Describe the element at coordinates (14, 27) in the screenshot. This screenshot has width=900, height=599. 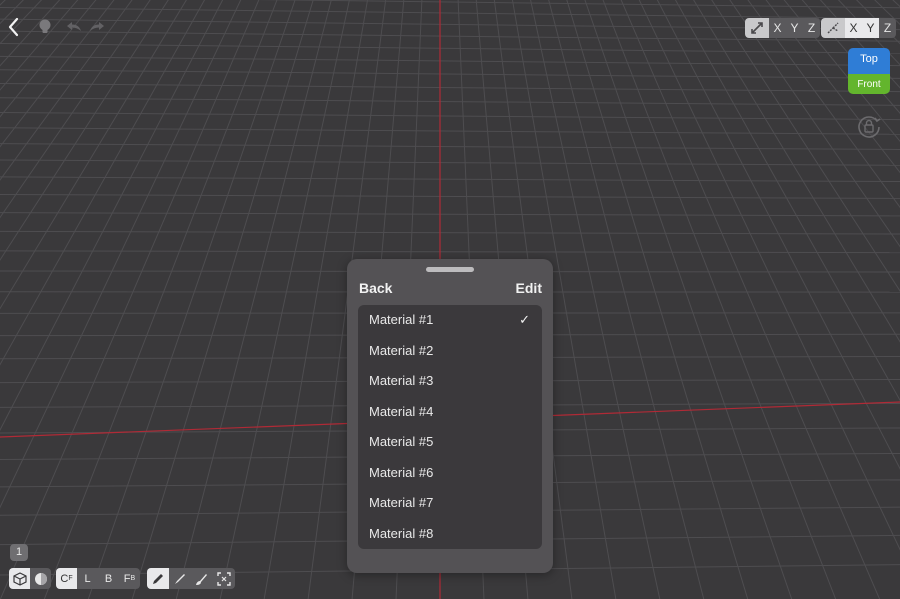
I see `back-chevron-icon` at that location.